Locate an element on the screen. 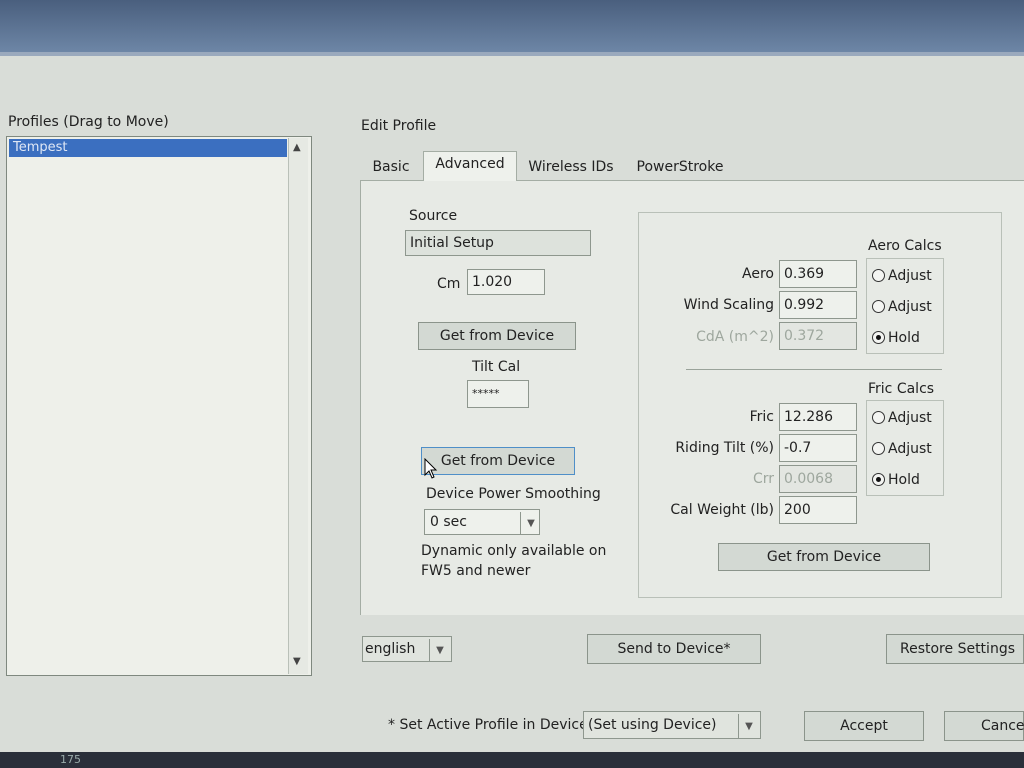  tab-wireless-ids: Wireless IDs is located at coordinates (571, 167).